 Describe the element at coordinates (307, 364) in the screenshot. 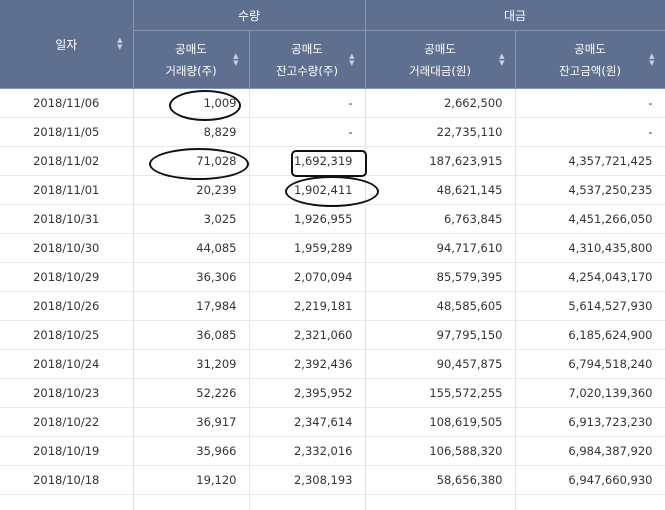

I see `cell-short-balance-qty: 2,392,436` at that location.